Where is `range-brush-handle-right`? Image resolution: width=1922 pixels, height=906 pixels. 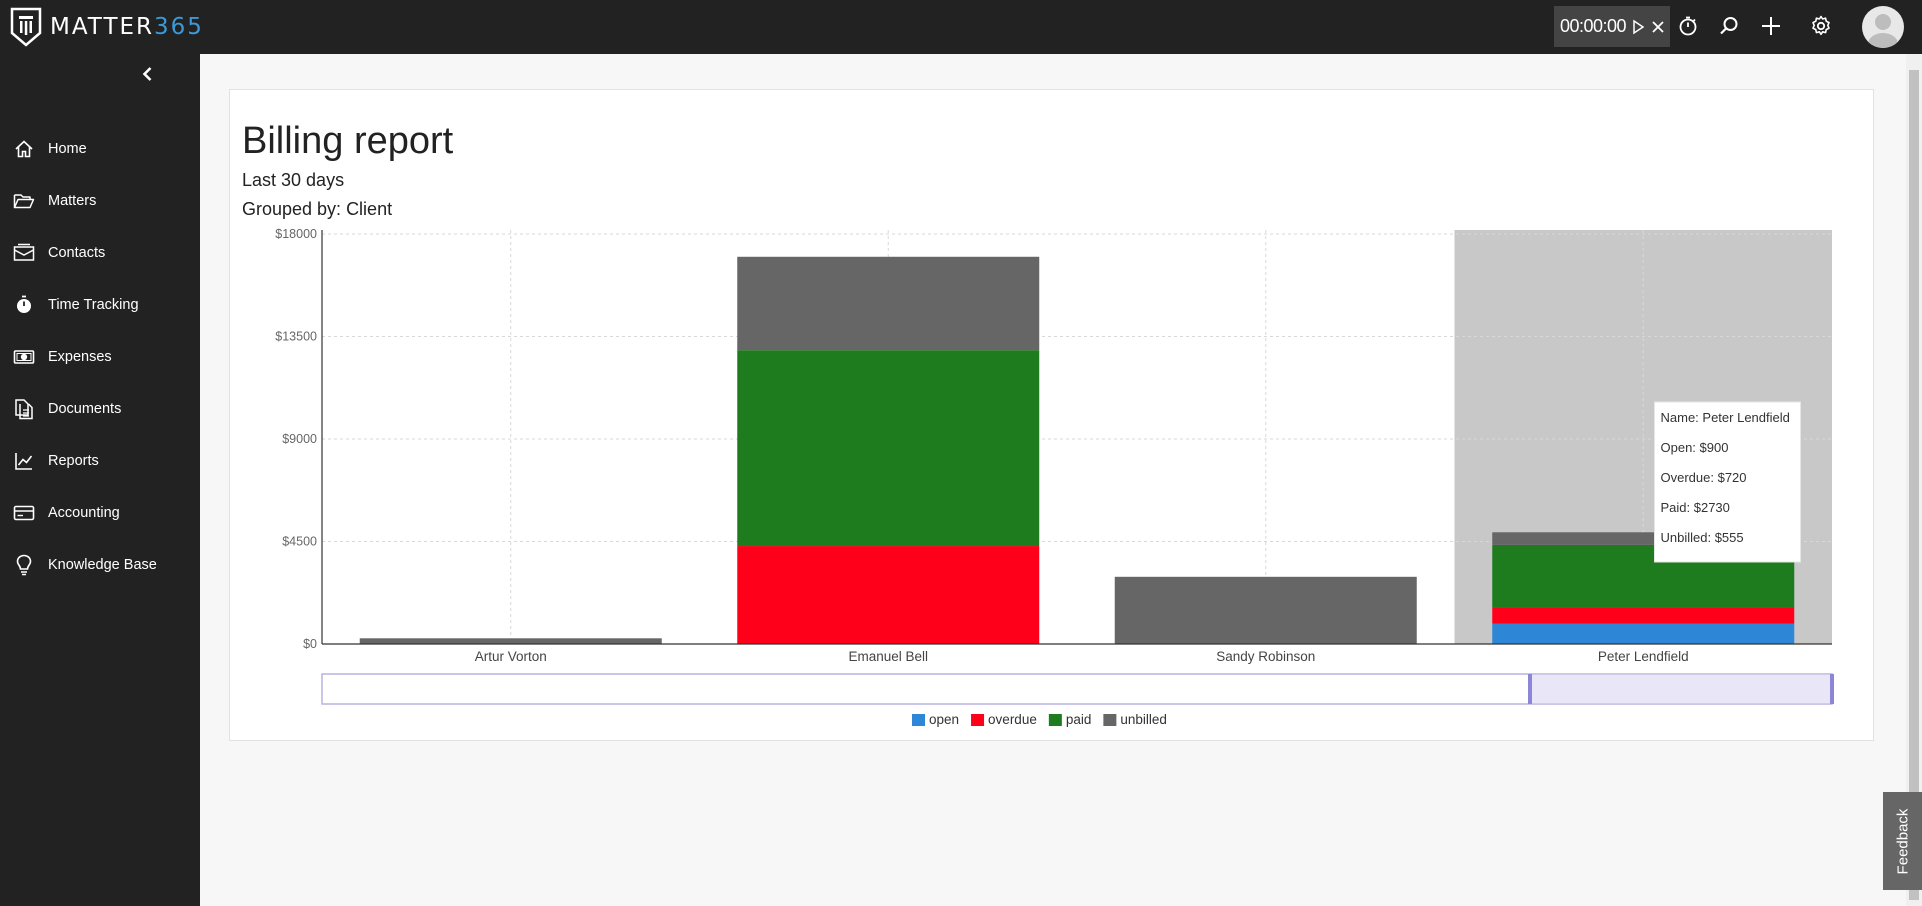
range-brush-handle-right is located at coordinates (1832, 689).